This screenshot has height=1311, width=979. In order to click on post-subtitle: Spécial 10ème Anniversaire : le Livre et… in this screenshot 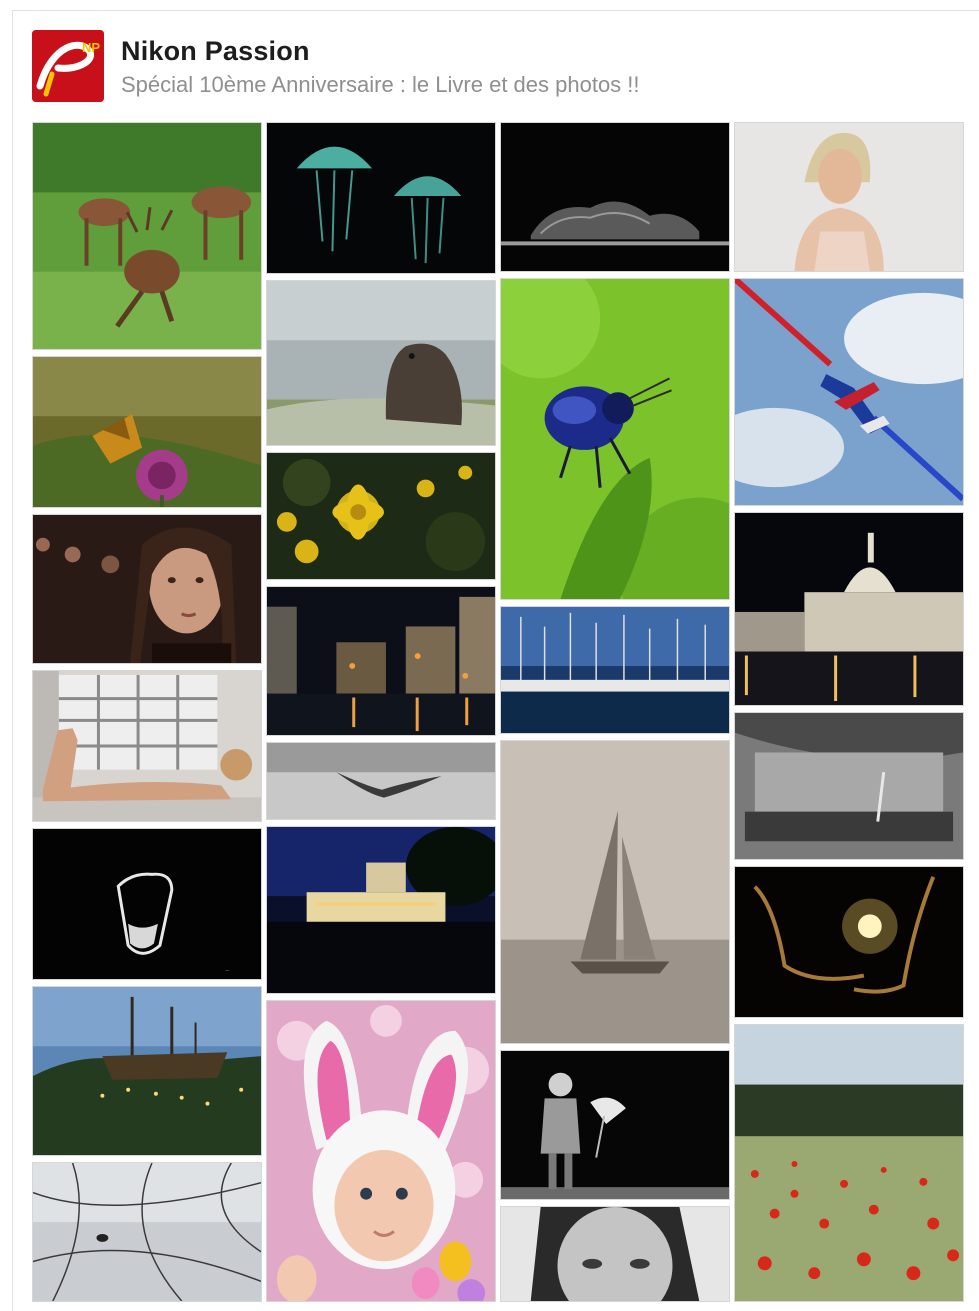, I will do `click(380, 84)`.